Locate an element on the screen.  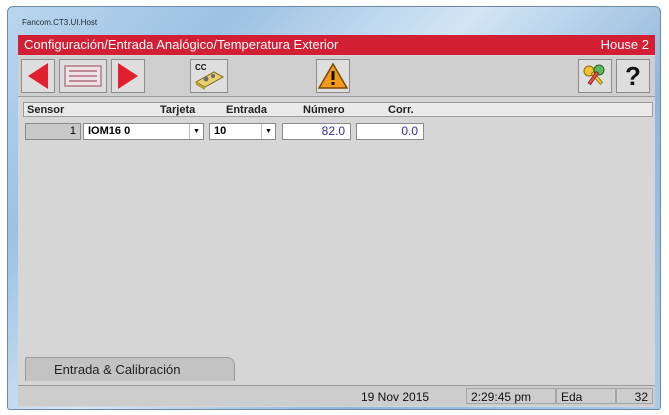
alarm-button is located at coordinates (333, 76).